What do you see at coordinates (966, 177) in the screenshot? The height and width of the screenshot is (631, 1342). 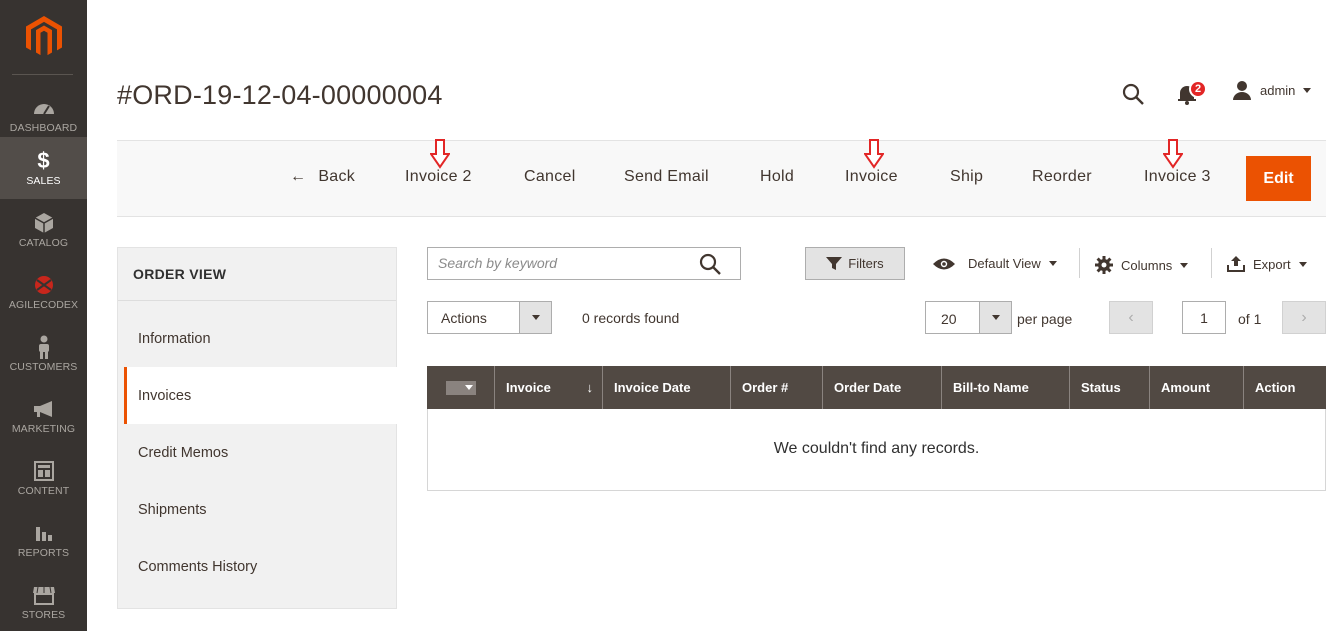 I see `ship-button: Ship` at bounding box center [966, 177].